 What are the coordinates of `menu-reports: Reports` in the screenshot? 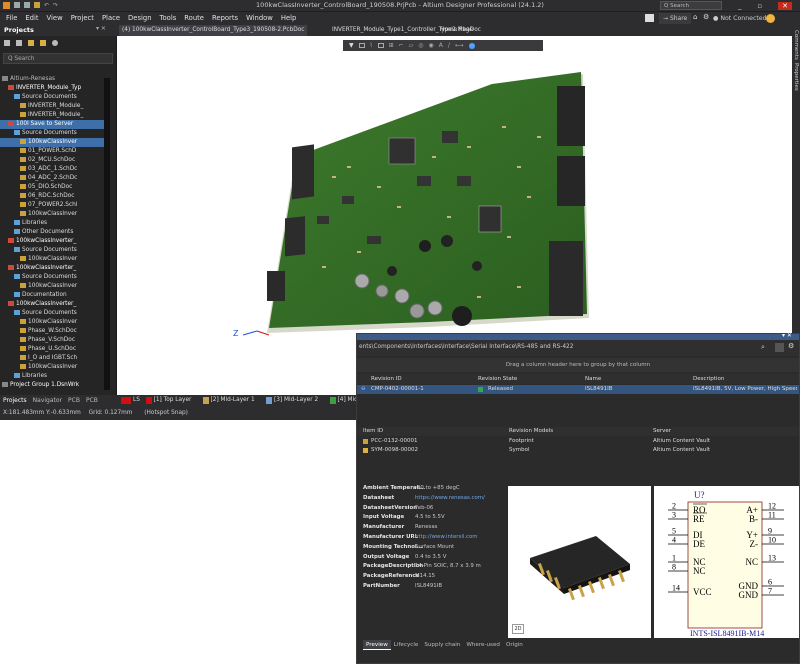 It's located at (225, 18).